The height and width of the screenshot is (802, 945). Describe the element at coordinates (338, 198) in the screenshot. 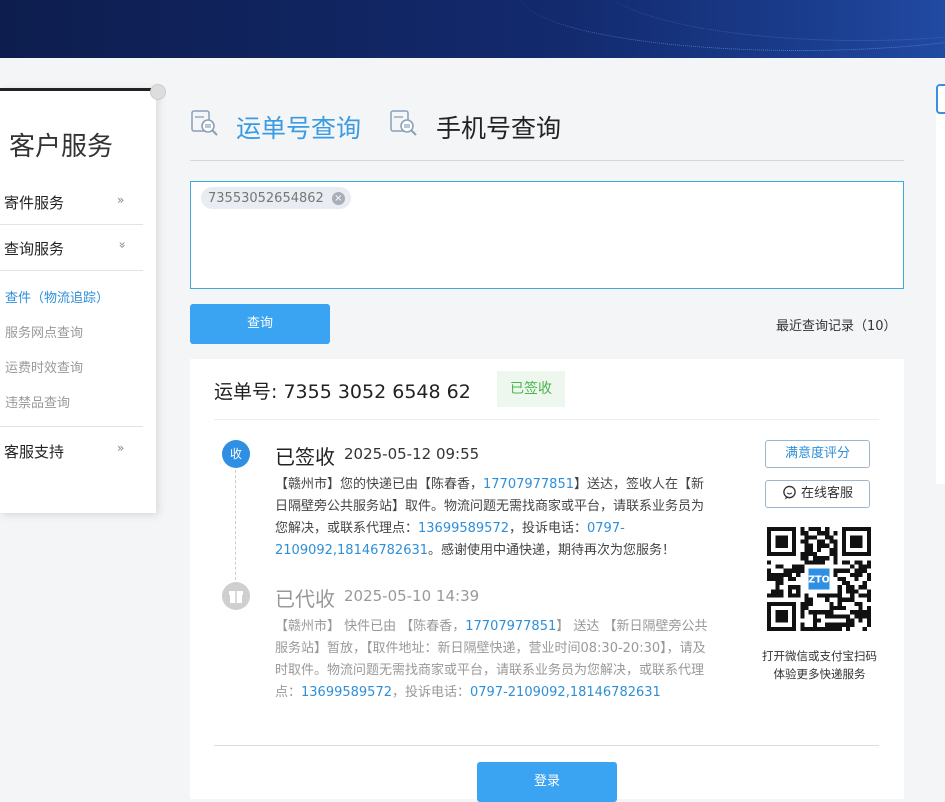

I see `remove-chip-icon: ×` at that location.